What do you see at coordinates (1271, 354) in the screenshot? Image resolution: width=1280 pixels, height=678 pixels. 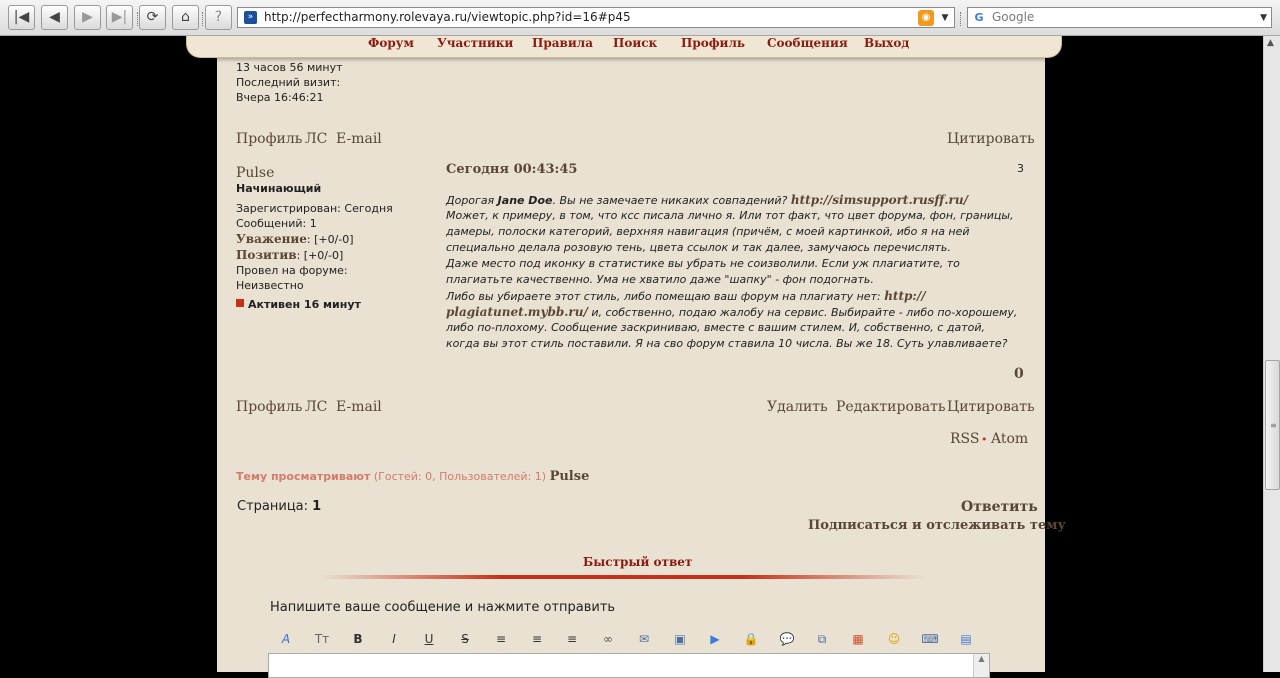 I see `page-scrollbar: ▲ ≡` at bounding box center [1271, 354].